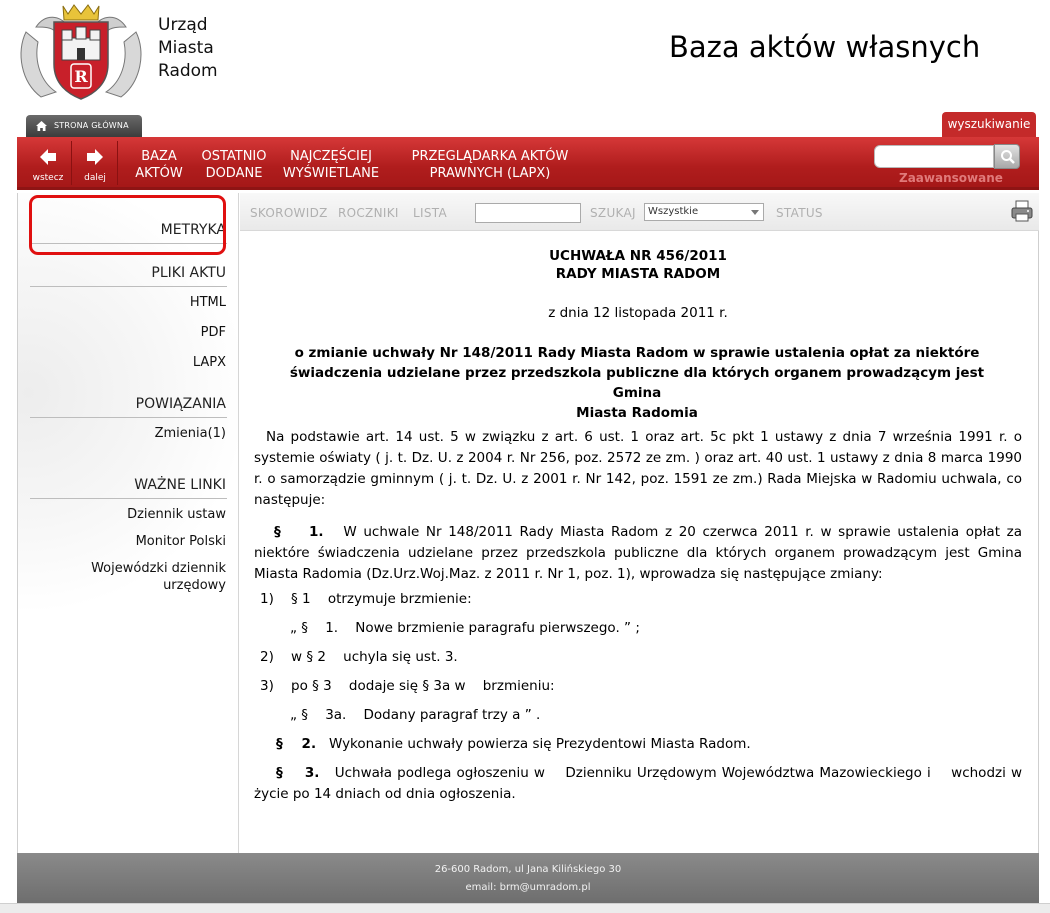 Image resolution: width=1050 pixels, height=913 pixels. Describe the element at coordinates (1022, 211) in the screenshot. I see `print-icon` at that location.